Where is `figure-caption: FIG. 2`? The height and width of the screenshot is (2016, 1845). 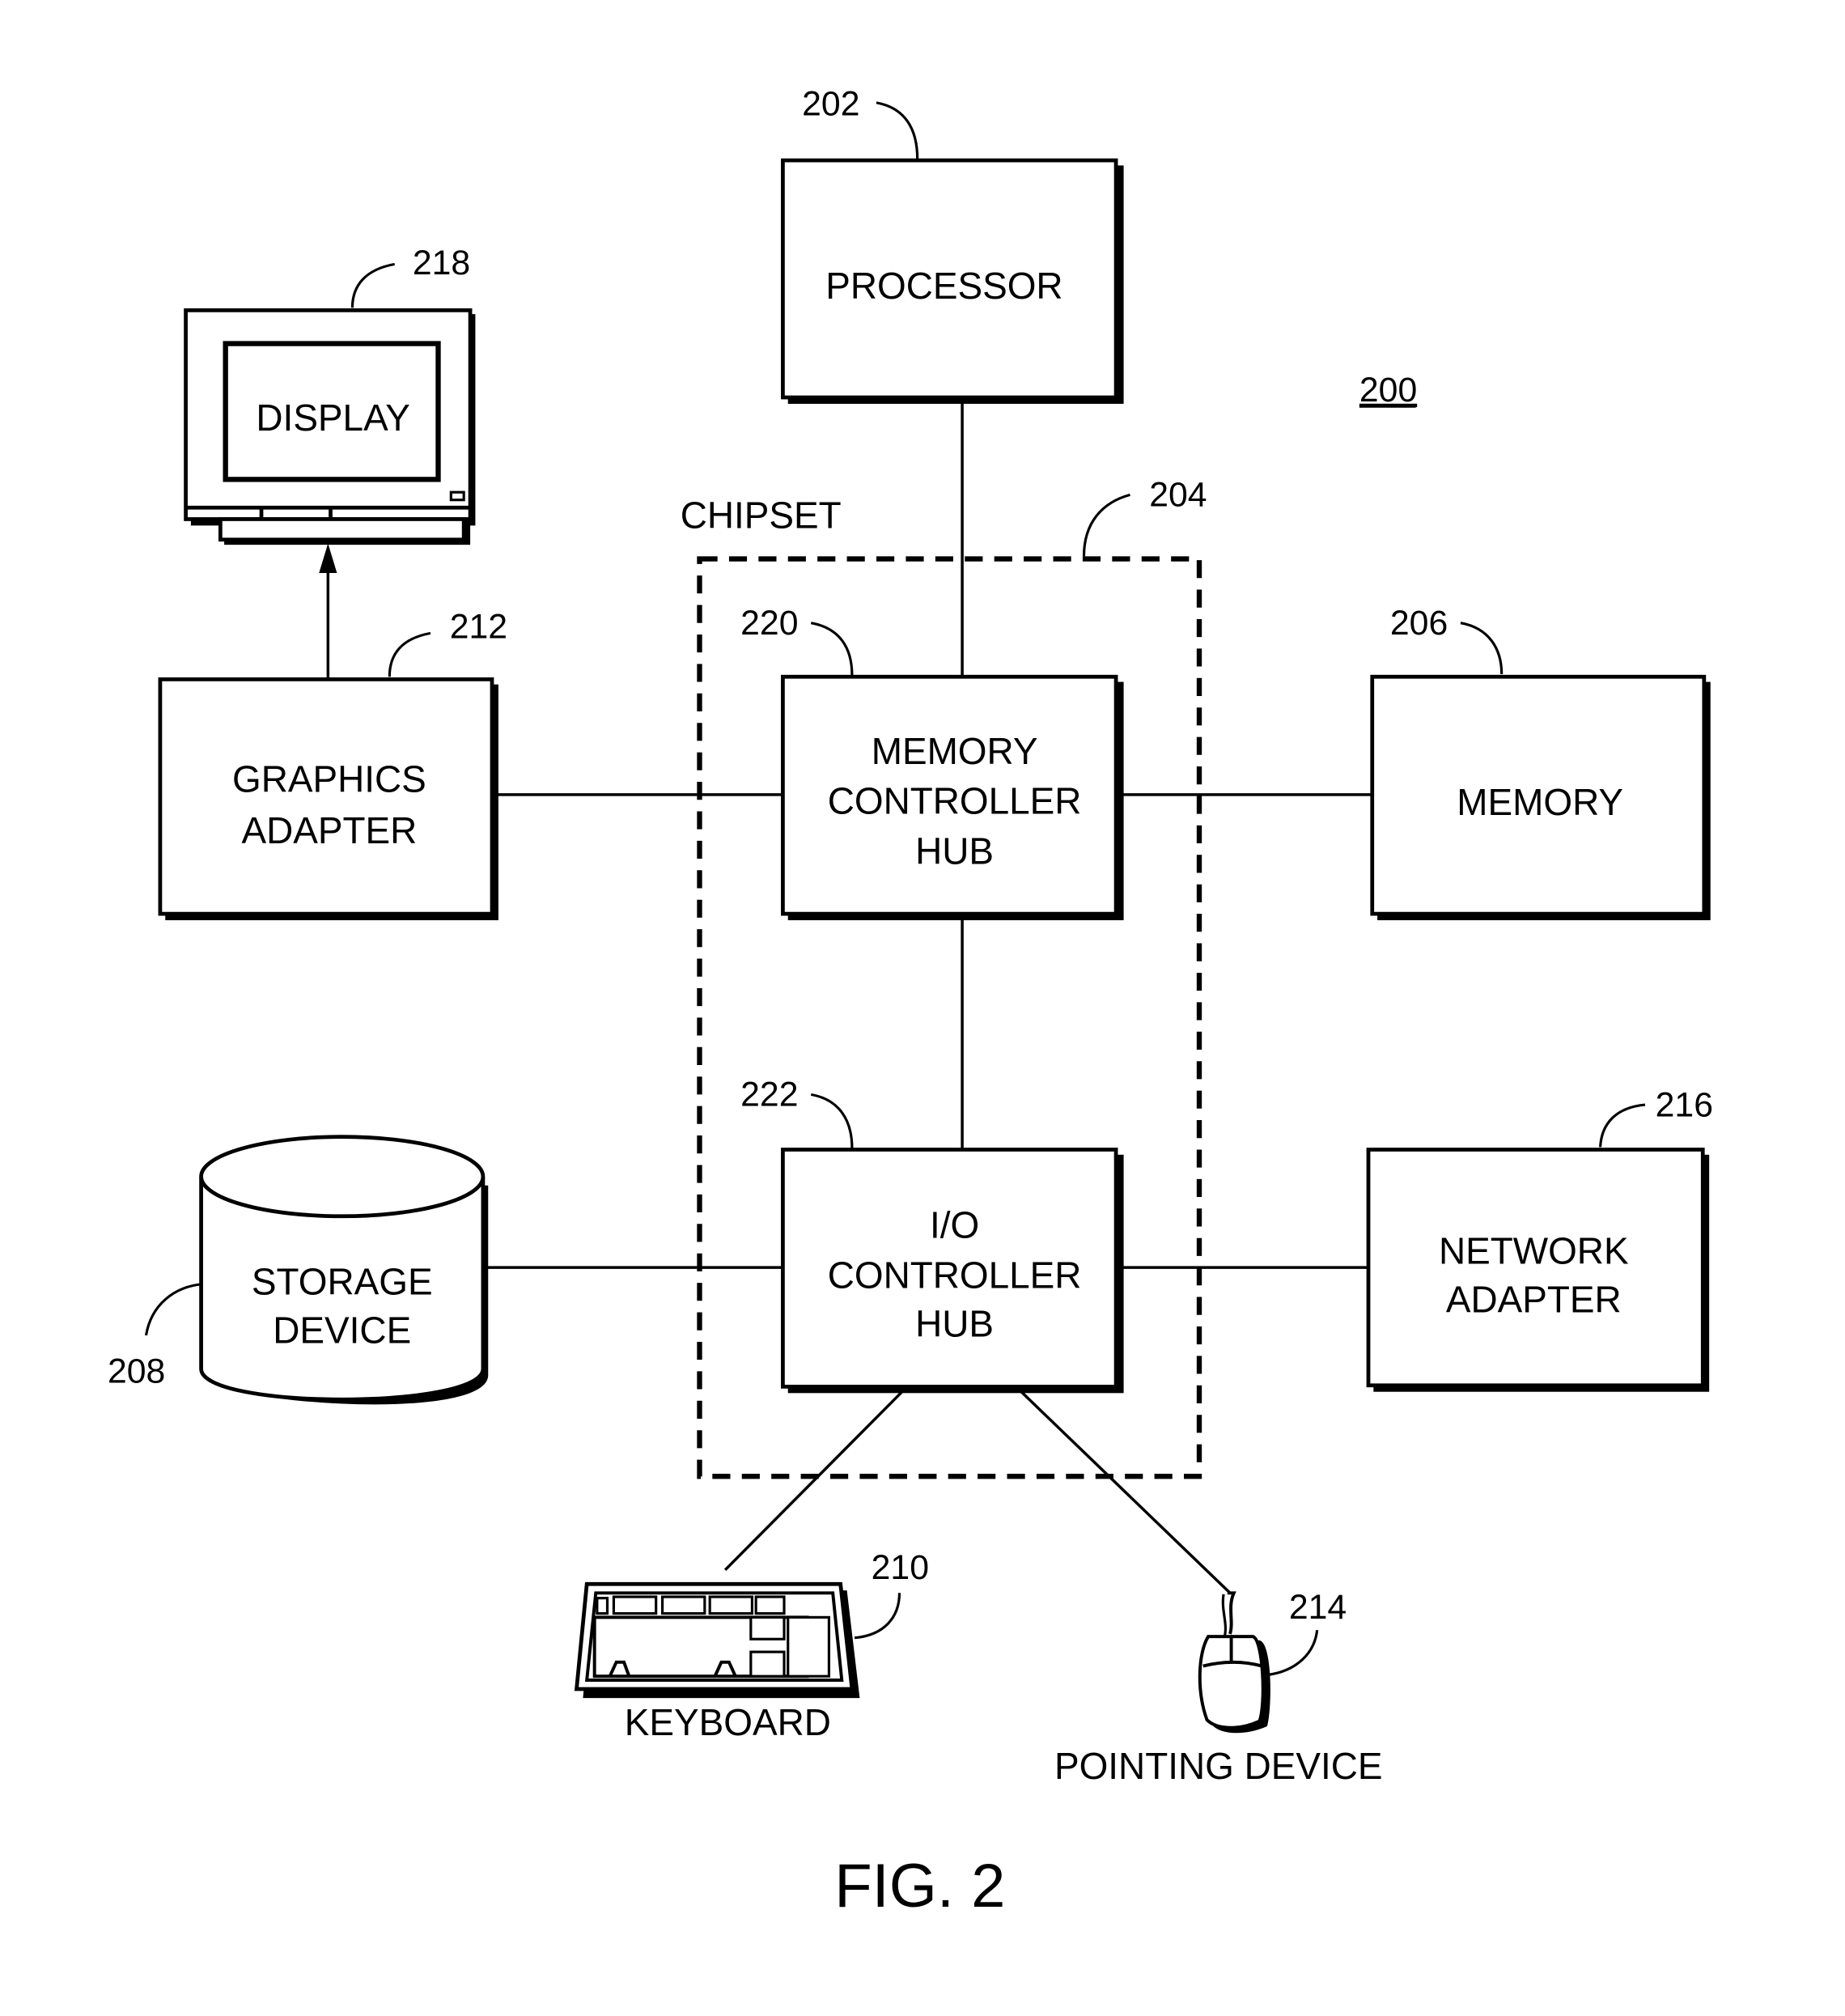 figure-caption: FIG. 2 is located at coordinates (919, 1886).